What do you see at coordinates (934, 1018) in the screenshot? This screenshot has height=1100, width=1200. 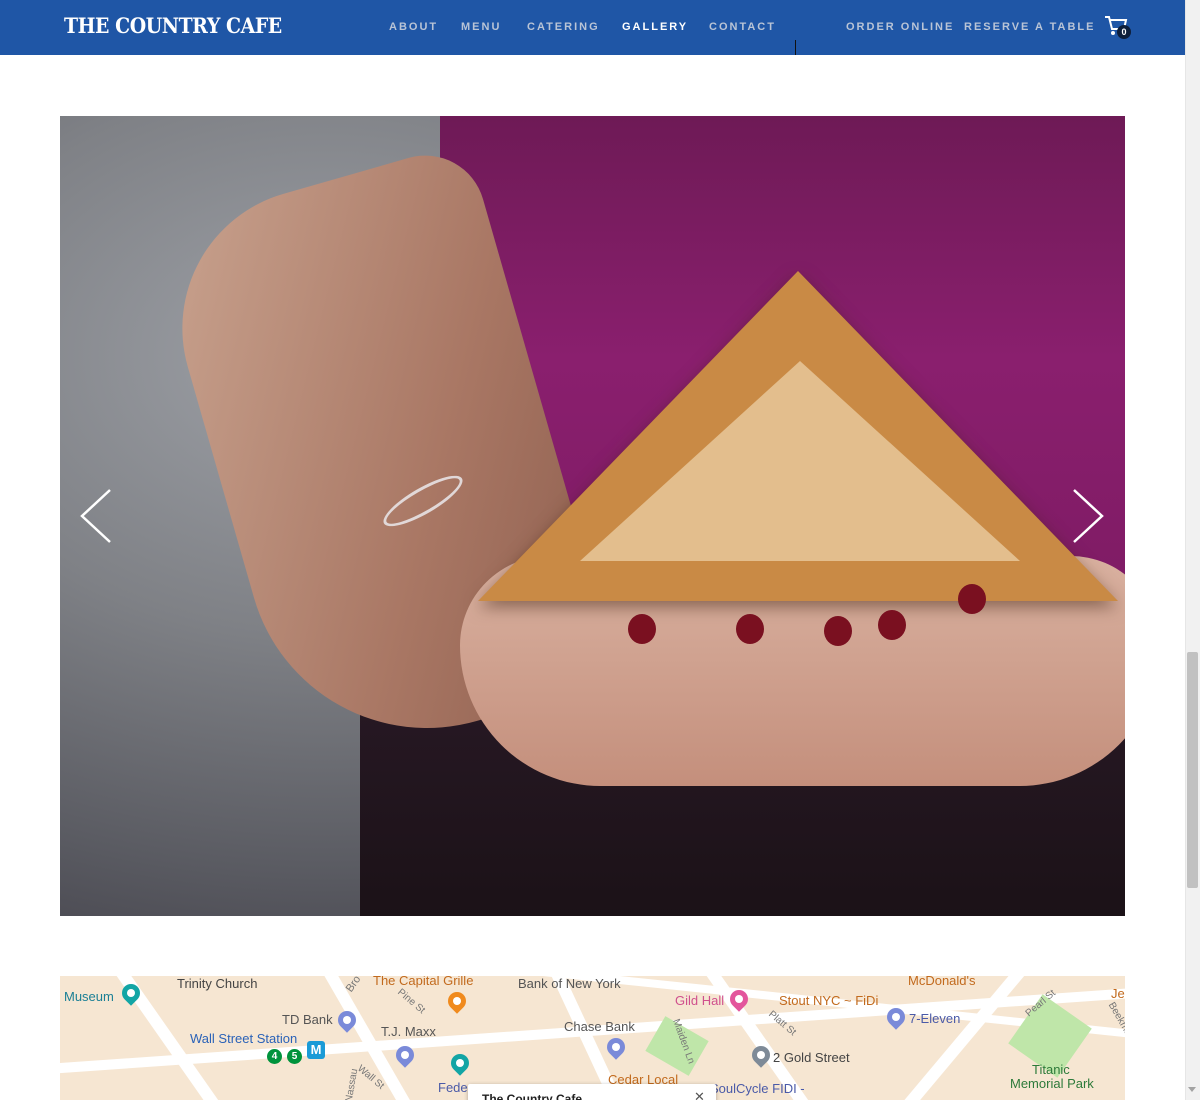 I see `map-label: 7-Eleven` at bounding box center [934, 1018].